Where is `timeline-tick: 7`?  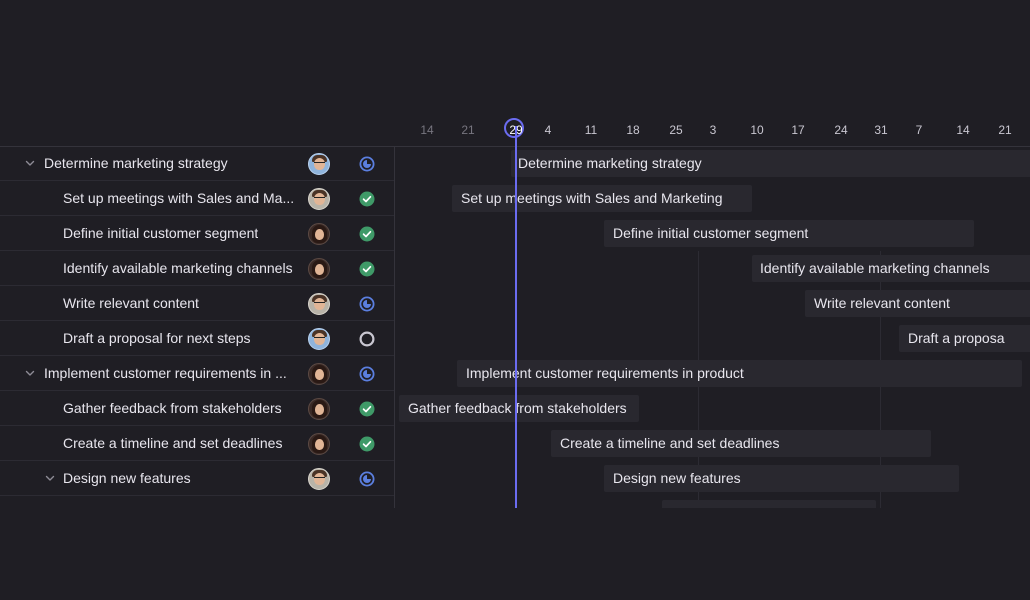
timeline-tick: 7 is located at coordinates (919, 130).